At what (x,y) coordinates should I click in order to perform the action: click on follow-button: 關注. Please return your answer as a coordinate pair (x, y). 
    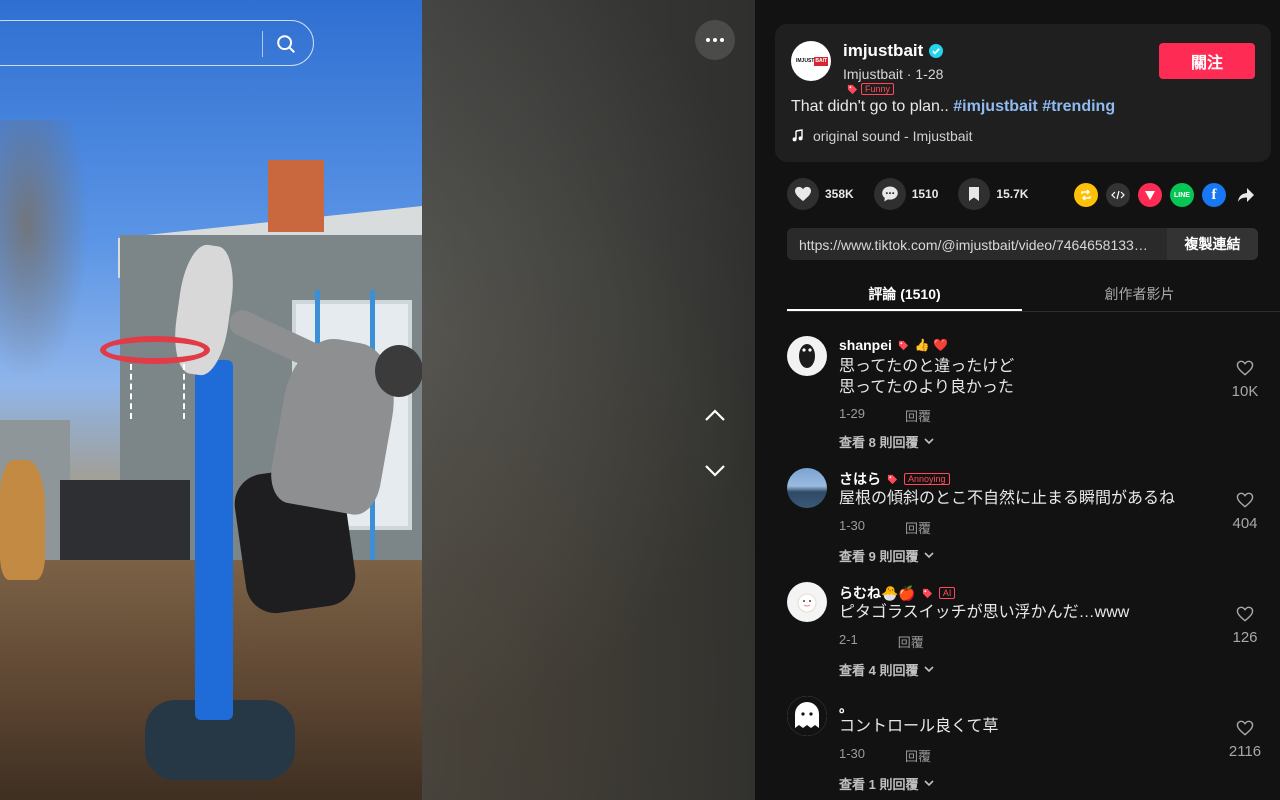
    Looking at the image, I should click on (1207, 61).